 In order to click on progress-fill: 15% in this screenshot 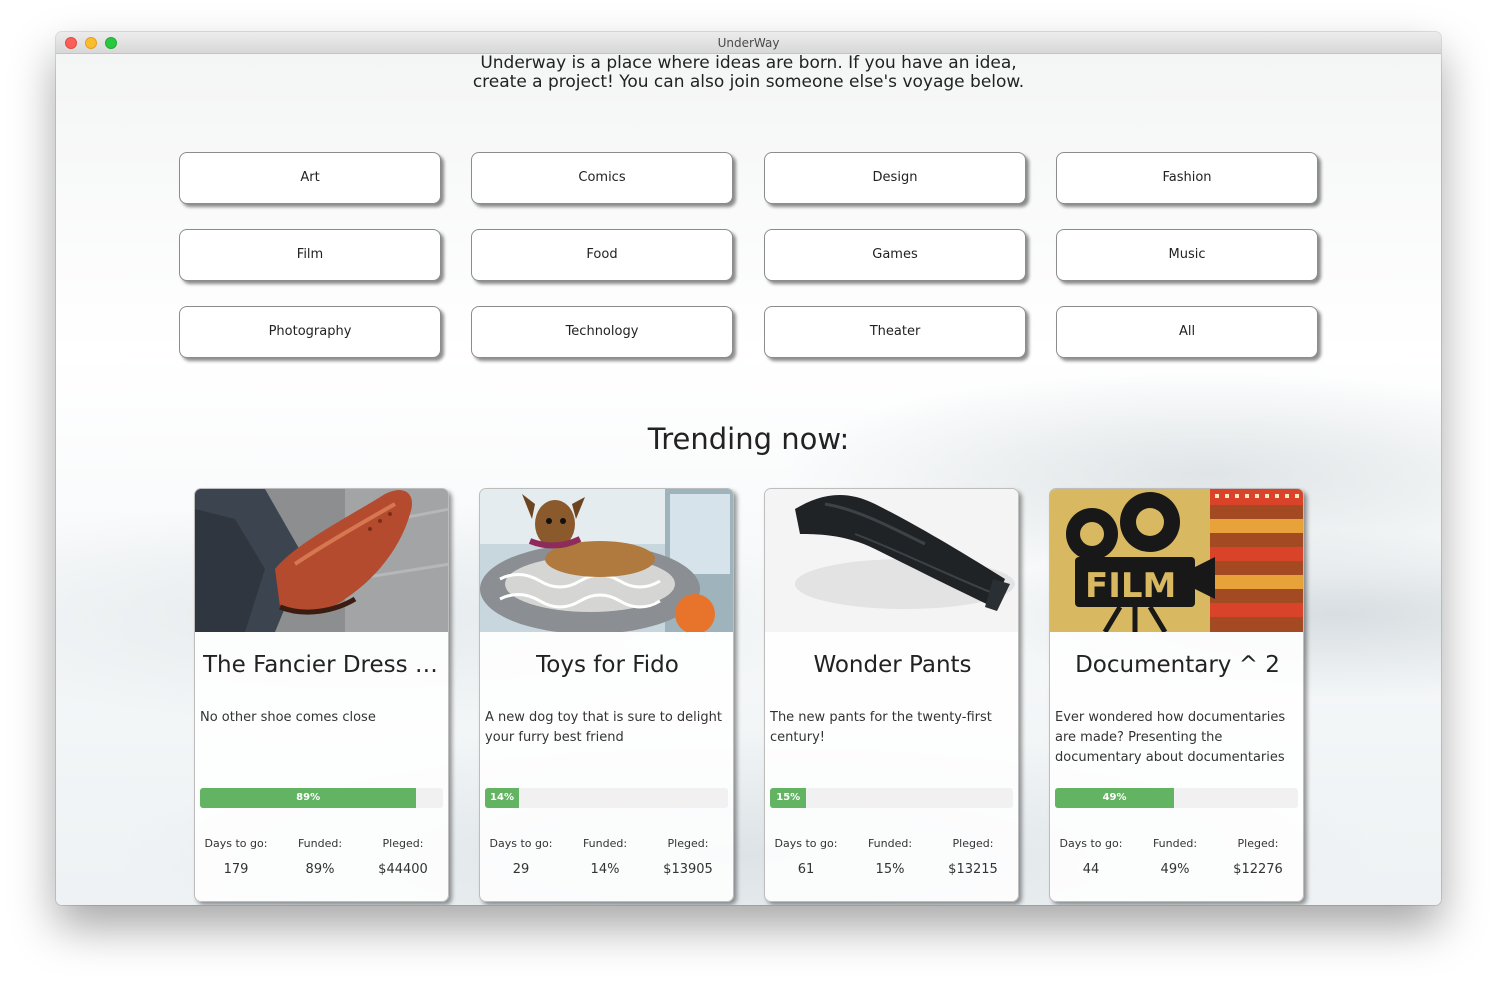, I will do `click(788, 798)`.